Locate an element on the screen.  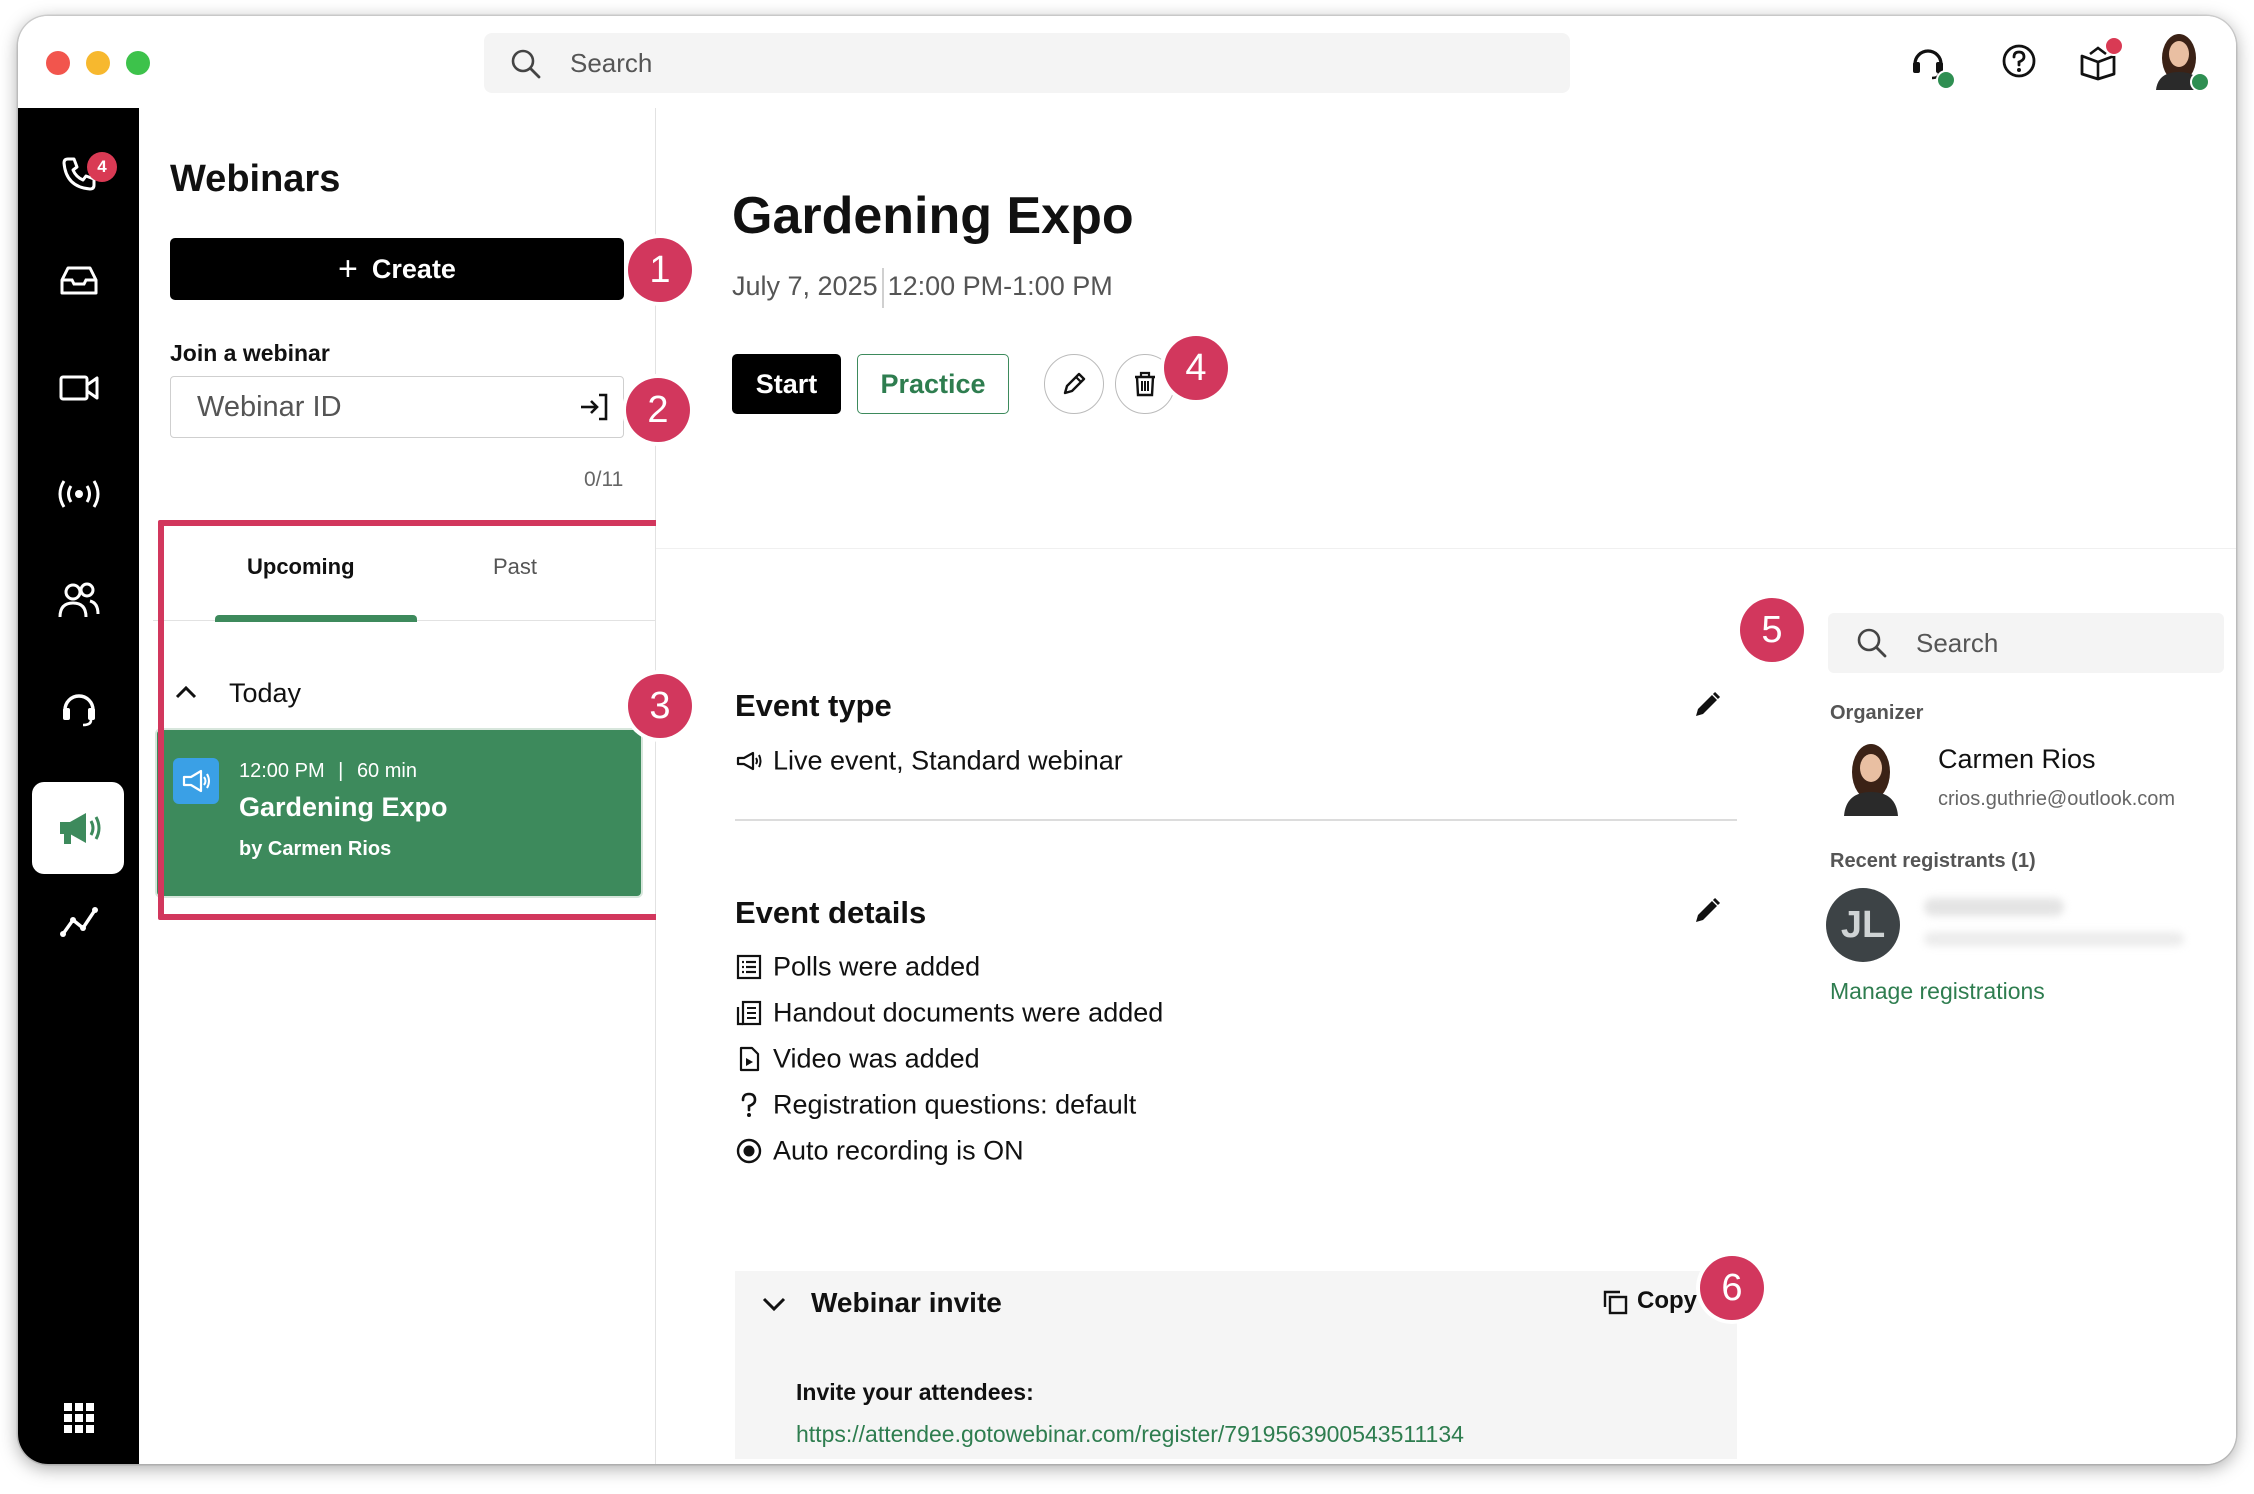
online-status-dot is located at coordinates (2200, 82).